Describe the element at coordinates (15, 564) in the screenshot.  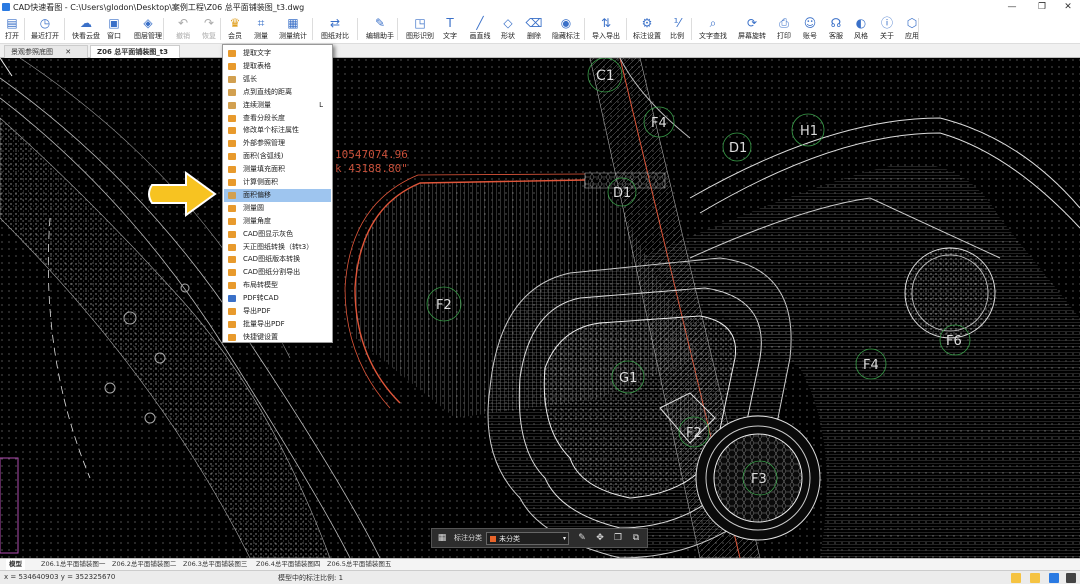
I see `layout-tab: 模型` at that location.